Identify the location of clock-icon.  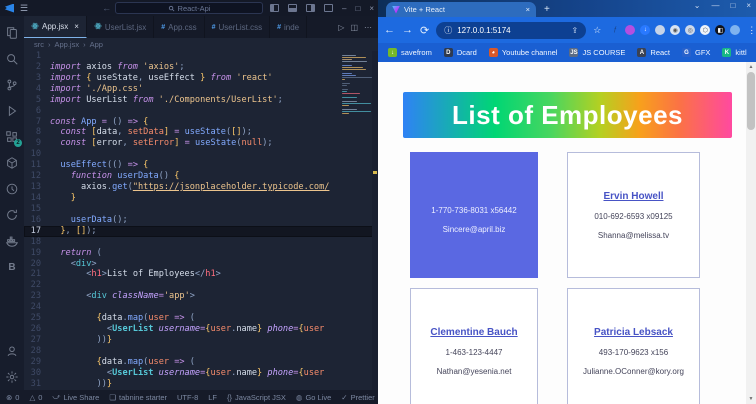
(12, 189).